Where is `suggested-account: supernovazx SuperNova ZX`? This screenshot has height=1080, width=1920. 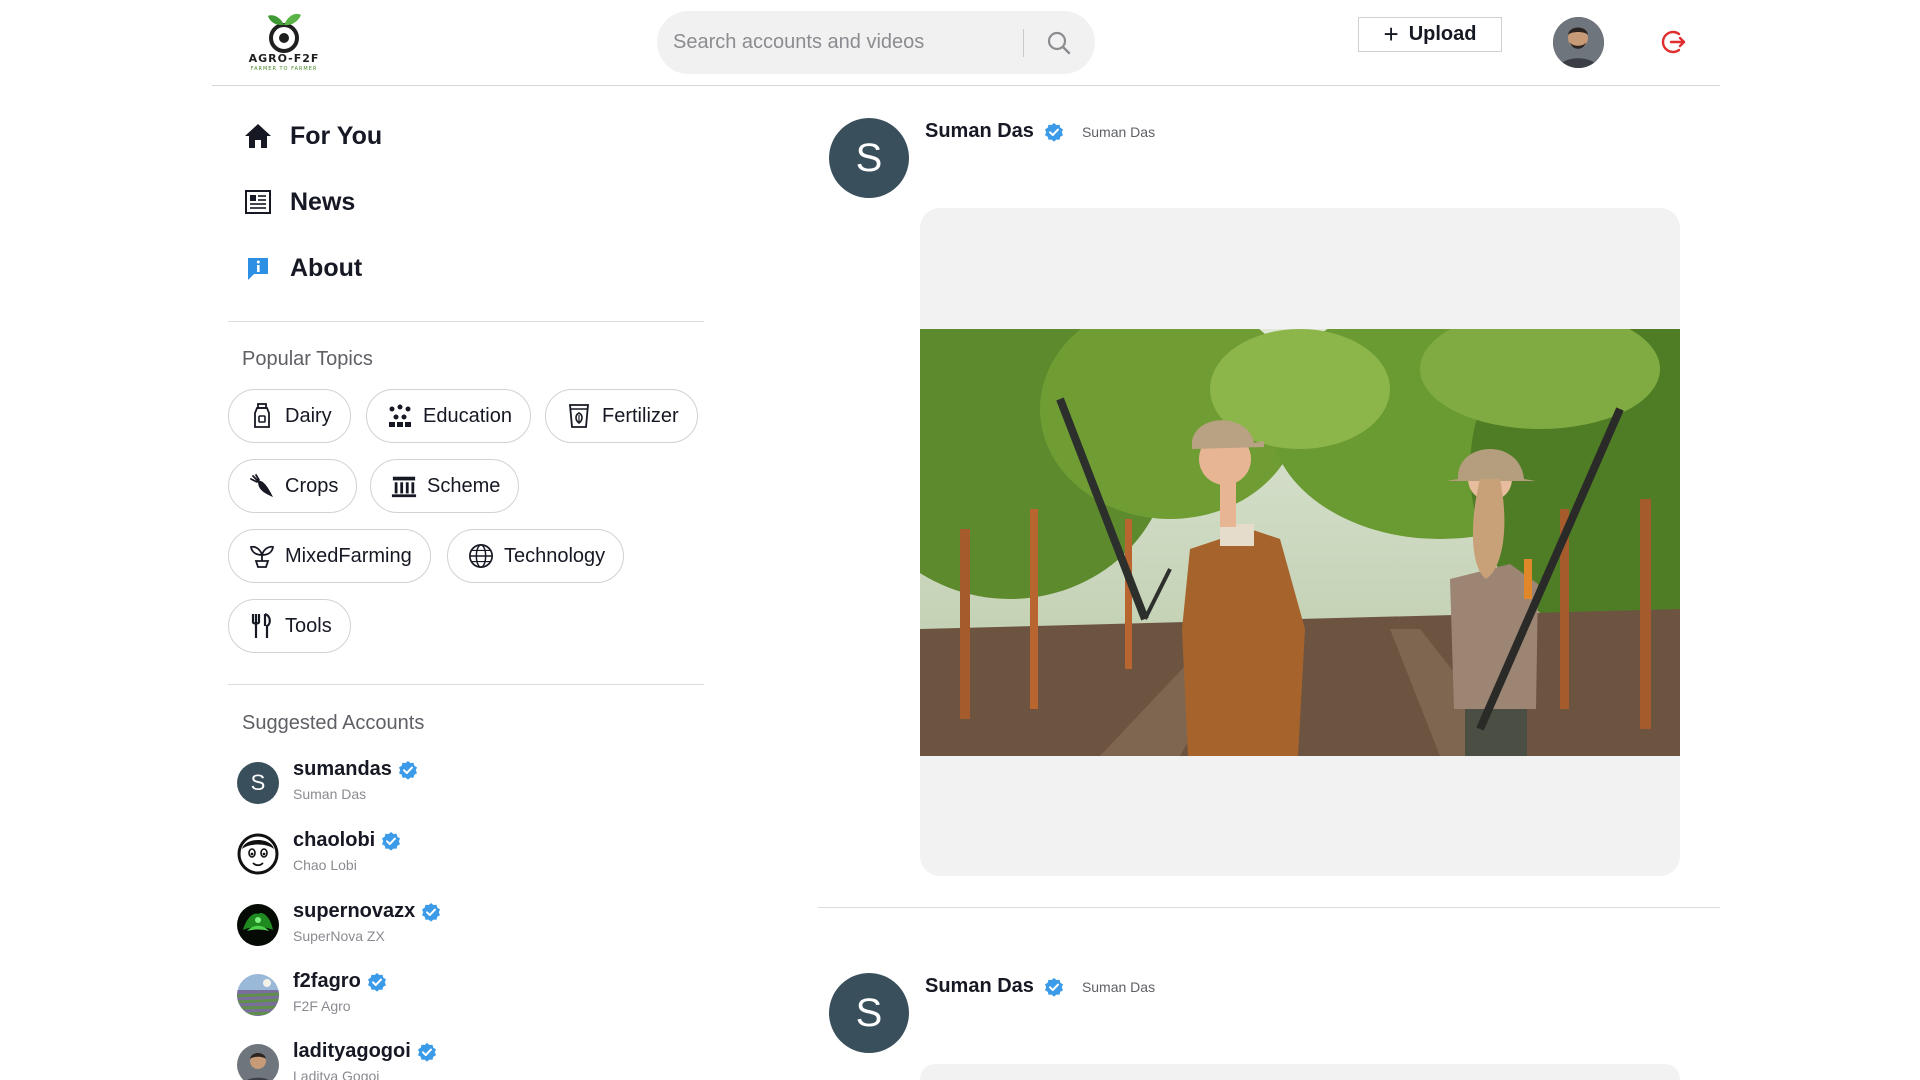 suggested-account: supernovazx SuperNova ZX is located at coordinates (387, 926).